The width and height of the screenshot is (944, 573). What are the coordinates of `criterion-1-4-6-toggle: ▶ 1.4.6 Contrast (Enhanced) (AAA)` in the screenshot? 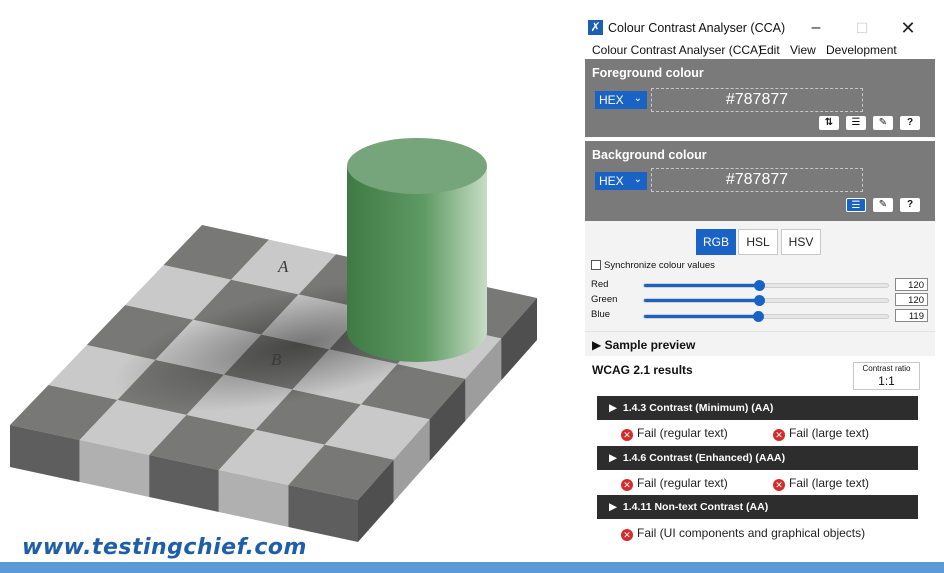 It's located at (757, 458).